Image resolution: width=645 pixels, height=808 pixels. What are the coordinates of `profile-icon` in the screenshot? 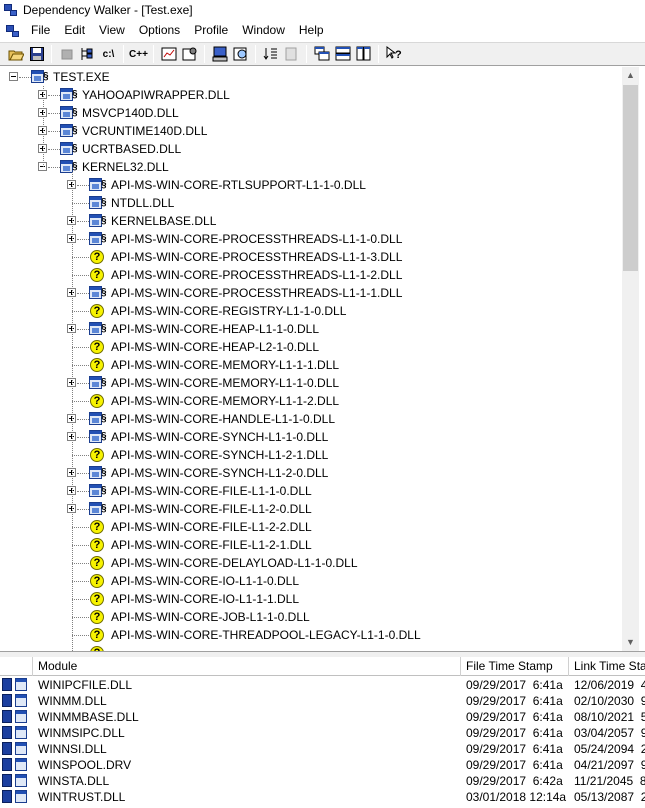 It's located at (168, 54).